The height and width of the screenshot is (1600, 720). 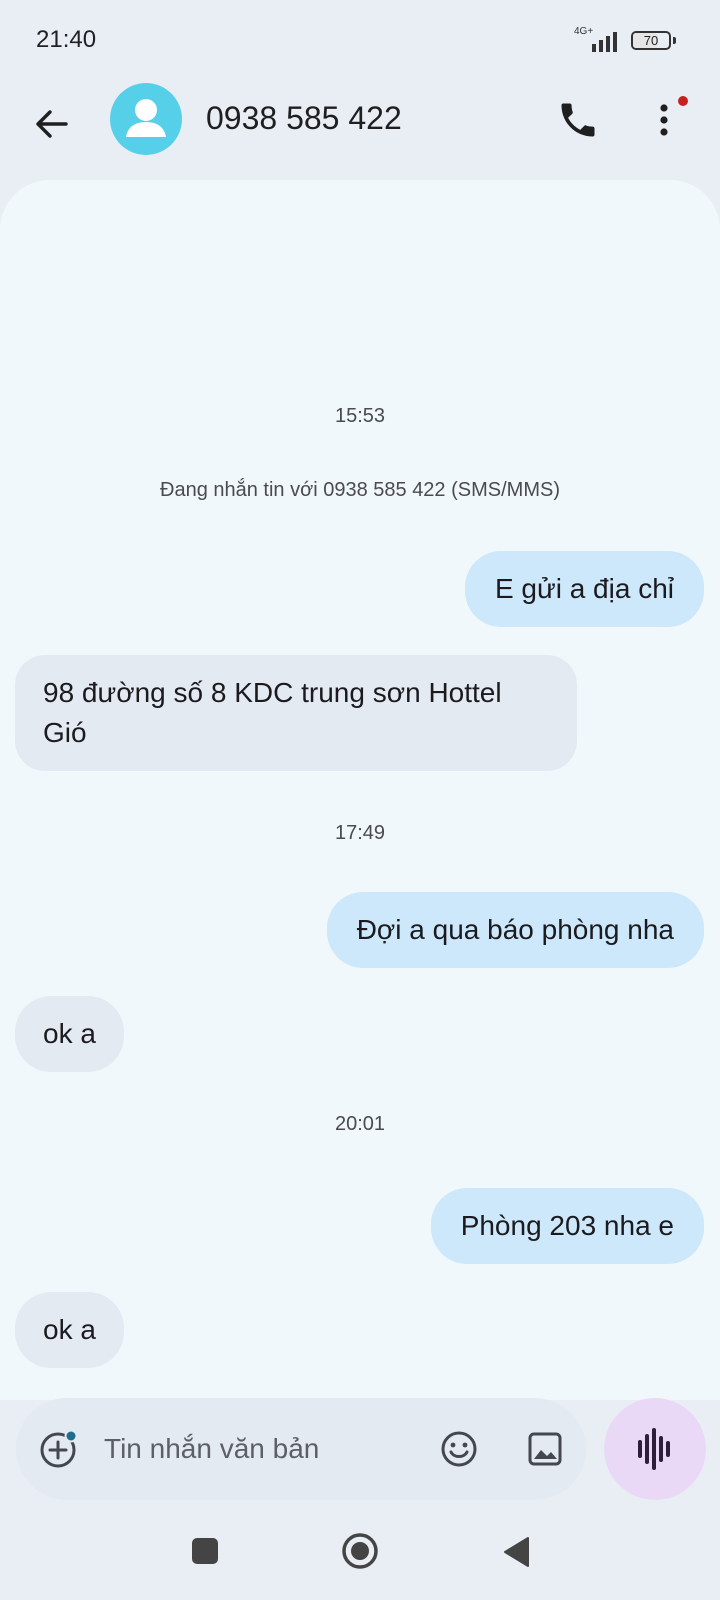 I want to click on phone-icon, so click(x=578, y=120).